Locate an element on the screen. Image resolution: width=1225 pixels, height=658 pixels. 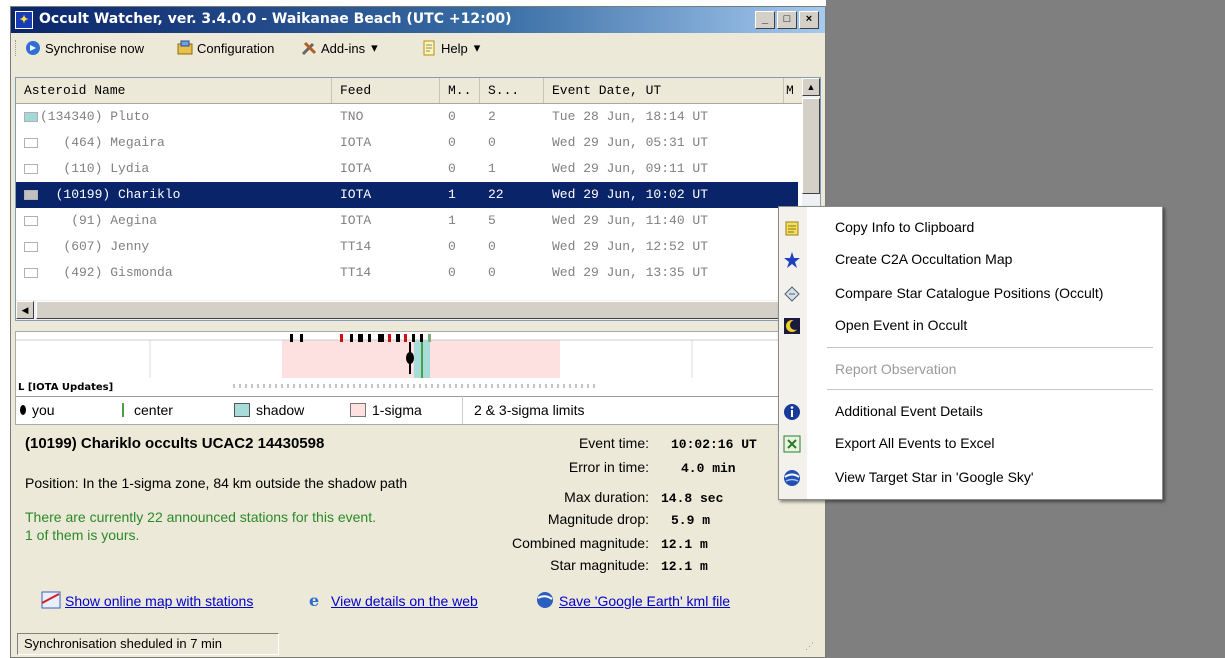
excel-icon is located at coordinates (792, 444).